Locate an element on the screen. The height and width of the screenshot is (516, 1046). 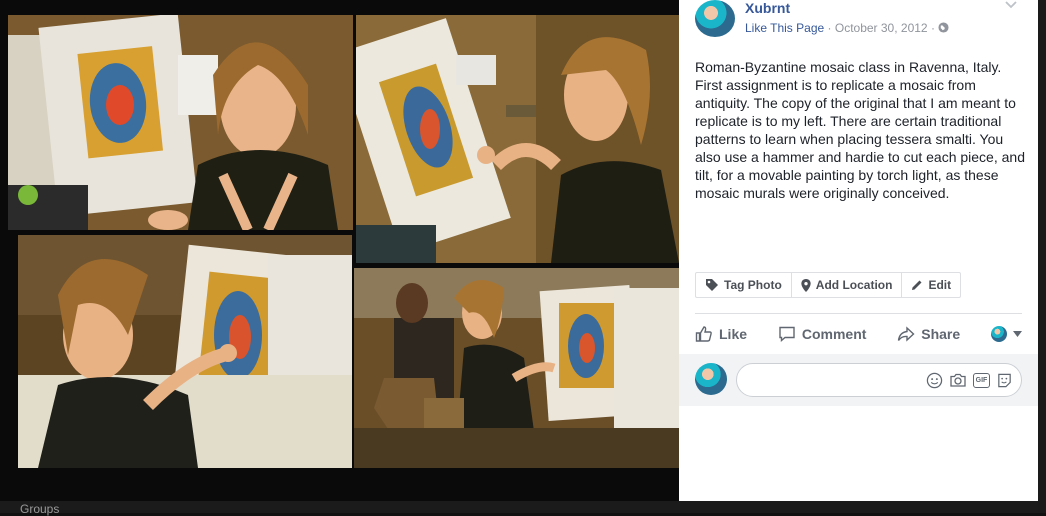
add-location-label: Add Location is located at coordinates (854, 285).